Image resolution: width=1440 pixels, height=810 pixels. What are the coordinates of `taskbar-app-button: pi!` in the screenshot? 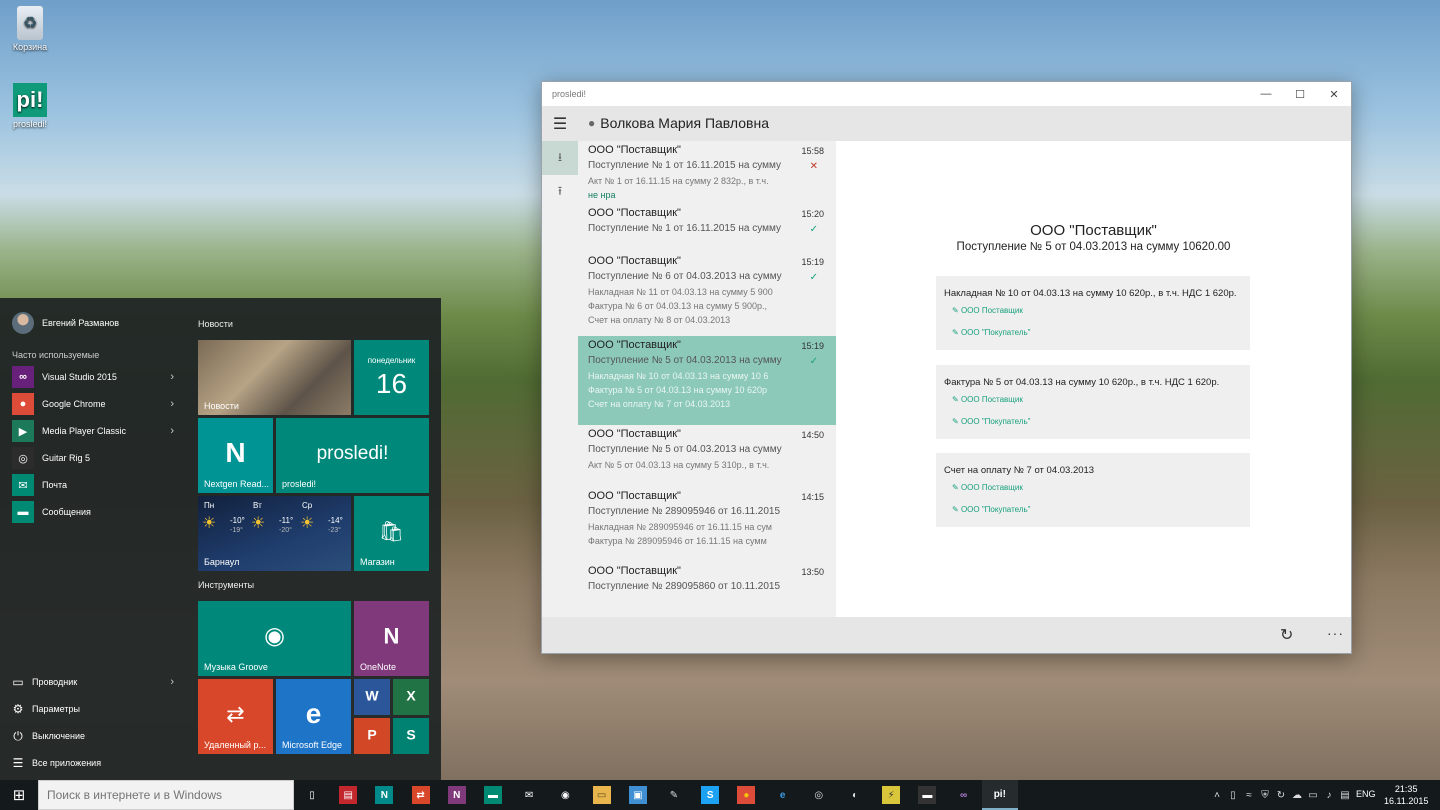 It's located at (999, 795).